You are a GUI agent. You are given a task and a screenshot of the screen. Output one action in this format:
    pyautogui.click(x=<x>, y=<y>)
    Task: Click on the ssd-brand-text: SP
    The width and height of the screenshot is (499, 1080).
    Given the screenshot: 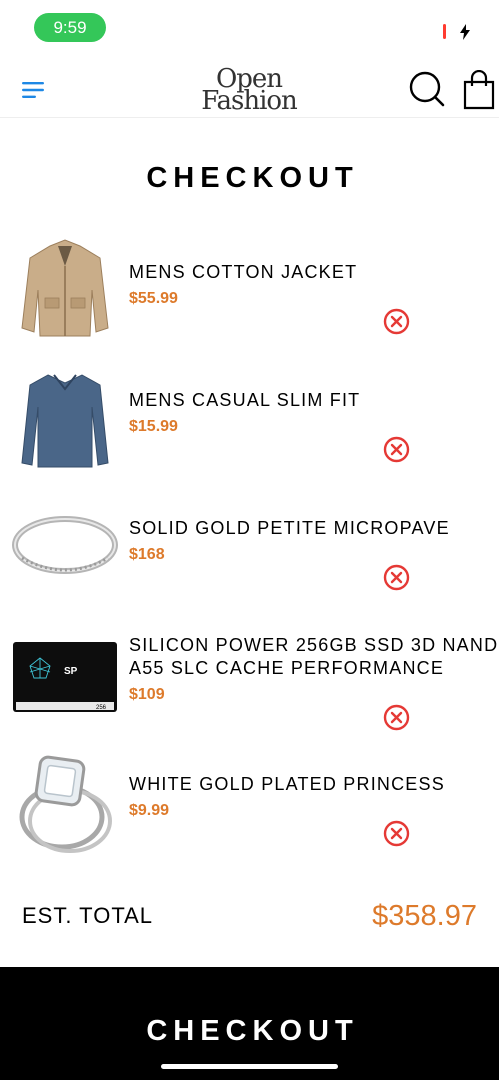 What is the action you would take?
    pyautogui.click(x=71, y=671)
    